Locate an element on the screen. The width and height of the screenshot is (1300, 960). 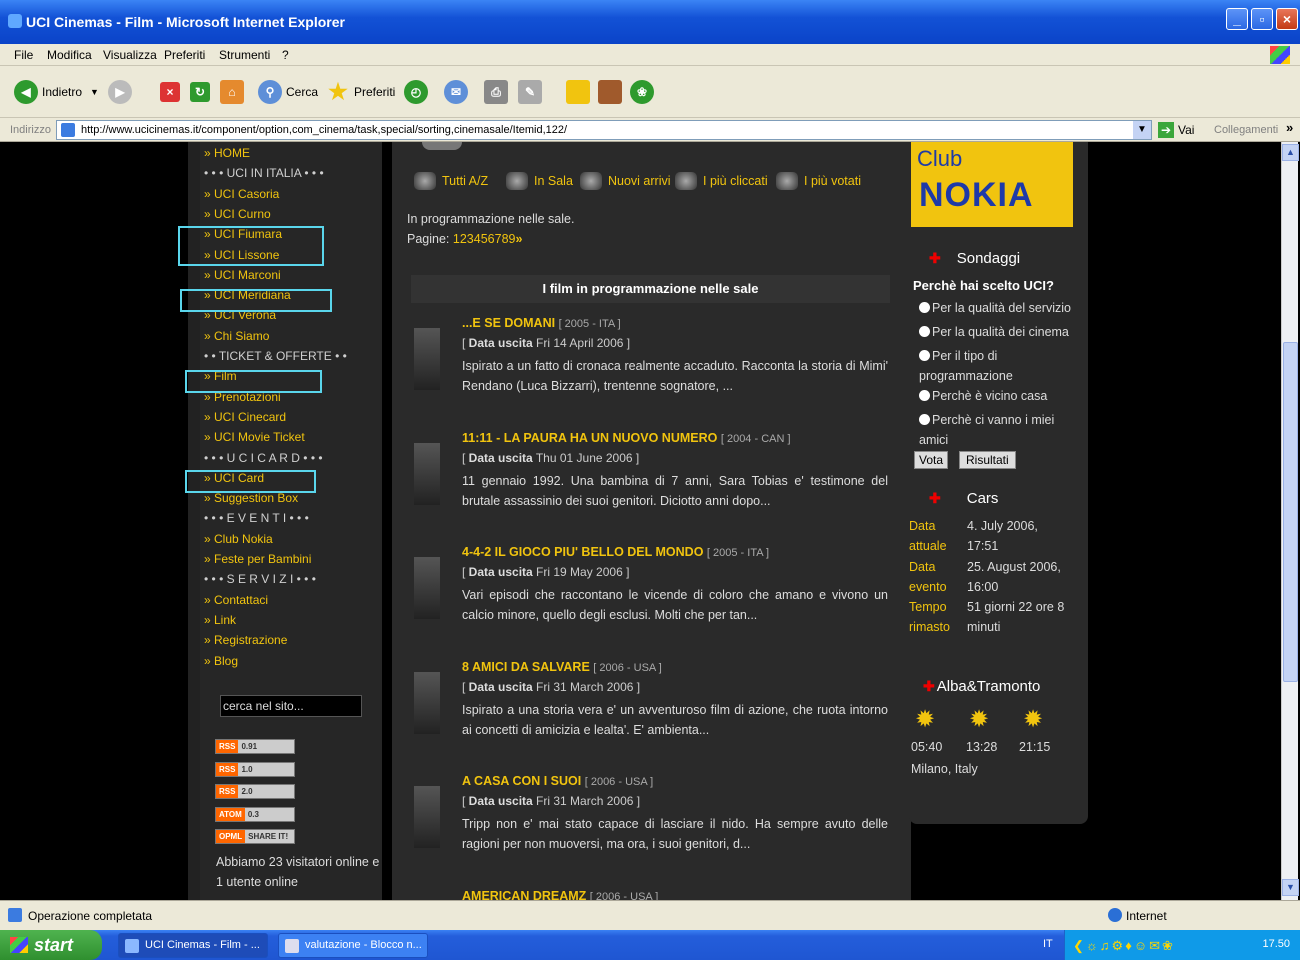
film-title: A CASA CON I SUOI is located at coordinates (521, 781).